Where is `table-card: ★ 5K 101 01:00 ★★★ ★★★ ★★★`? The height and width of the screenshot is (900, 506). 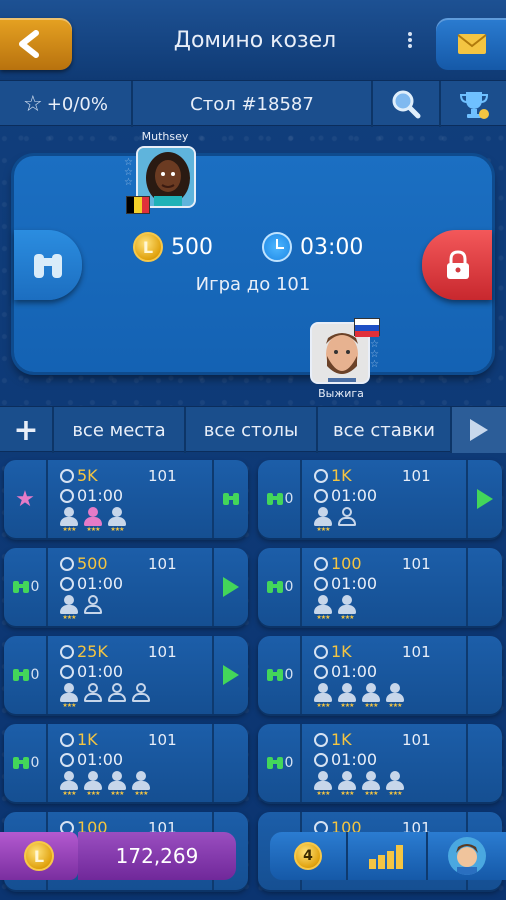
table-card: ★ 5K 101 01:00 ★★★ ★★★ ★★★ is located at coordinates (126, 499).